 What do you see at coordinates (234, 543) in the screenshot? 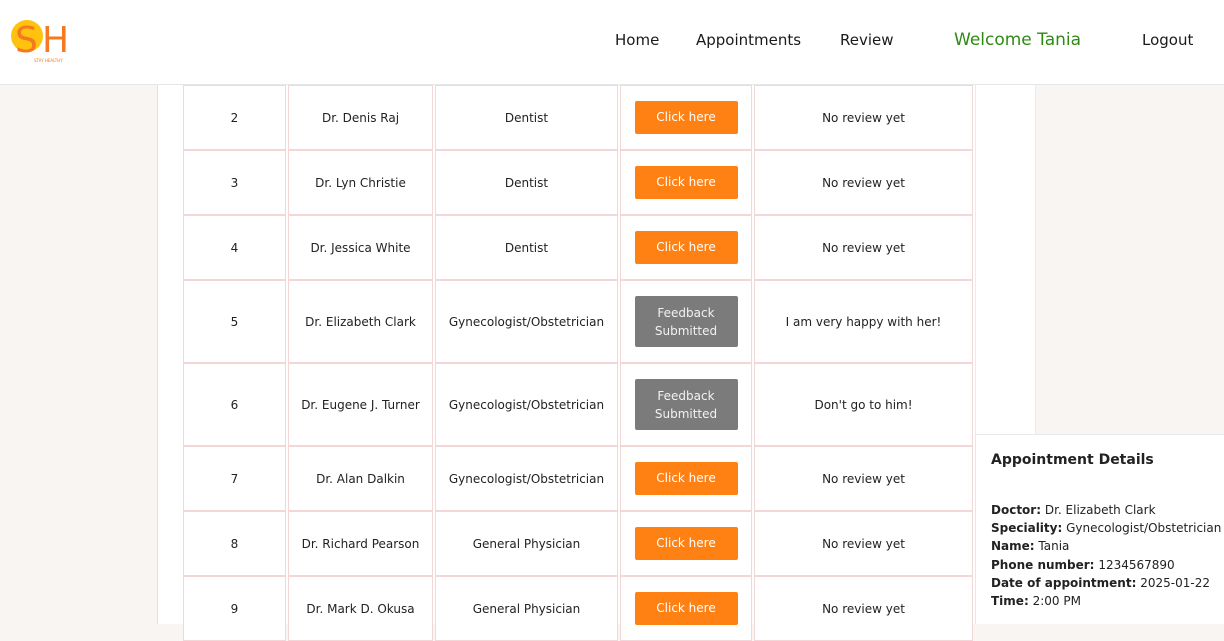
I see `serial-number-cell: 8` at bounding box center [234, 543].